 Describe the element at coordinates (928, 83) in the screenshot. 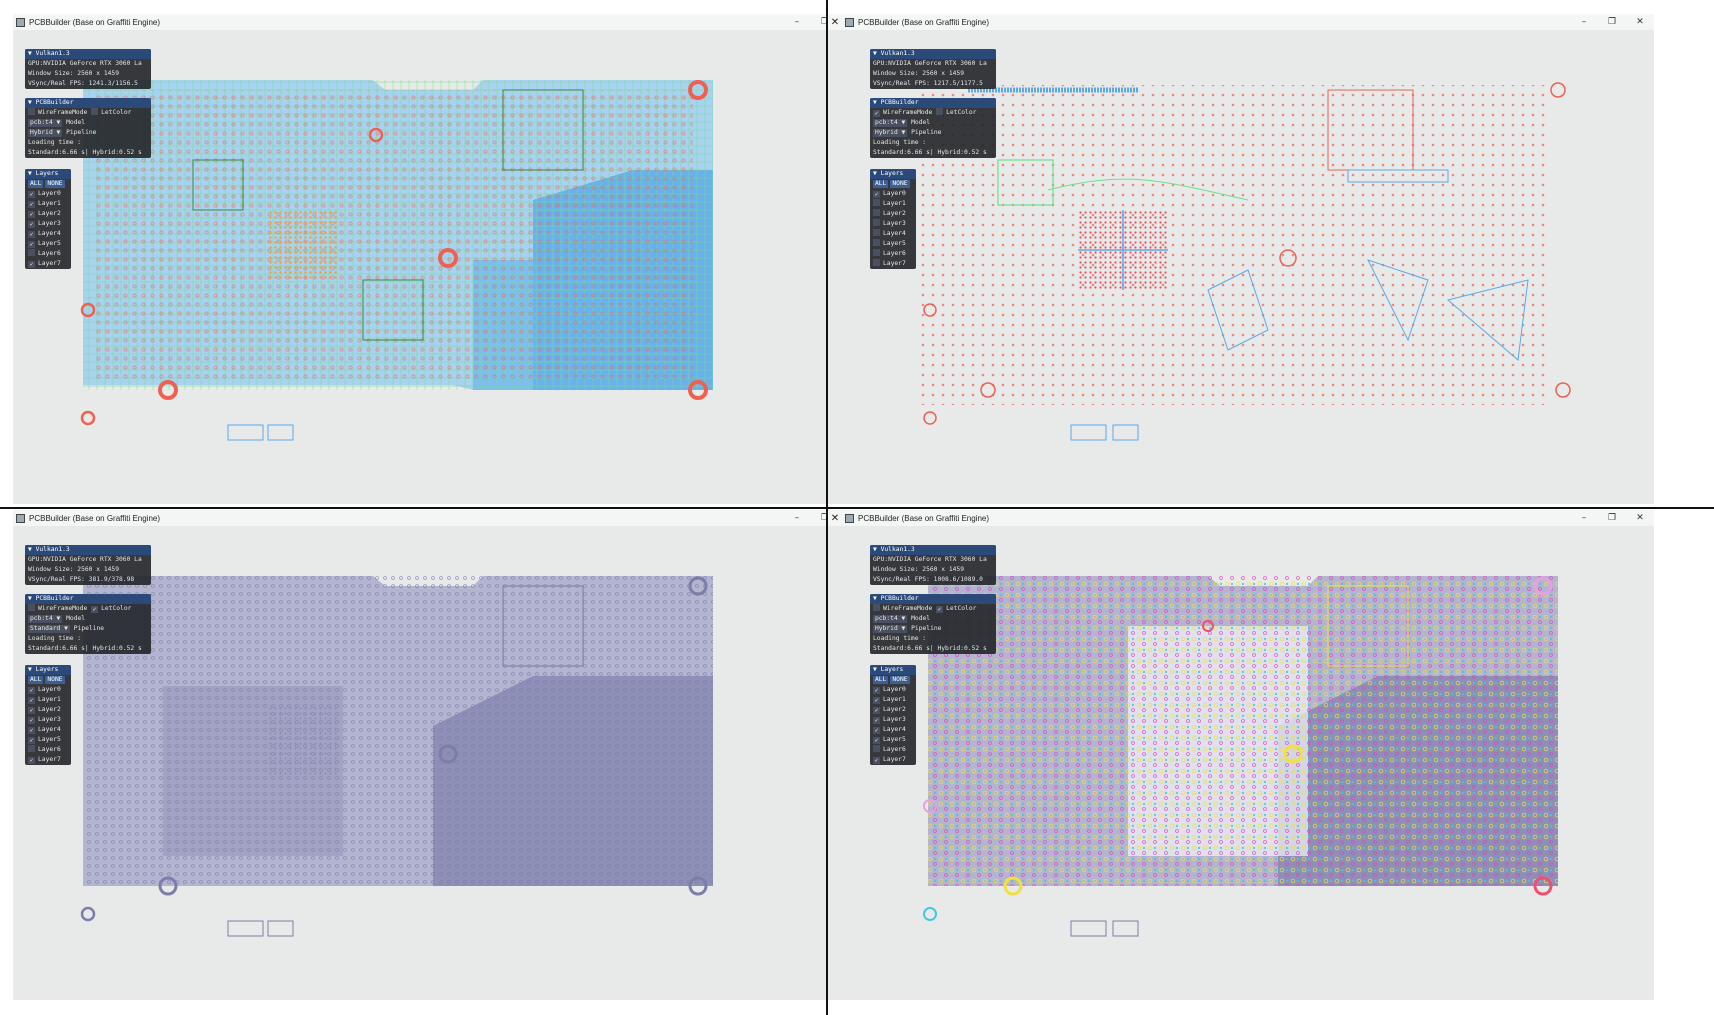

I see `fps-text: VSync/Real FPS: 1217.5/1177.5` at that location.